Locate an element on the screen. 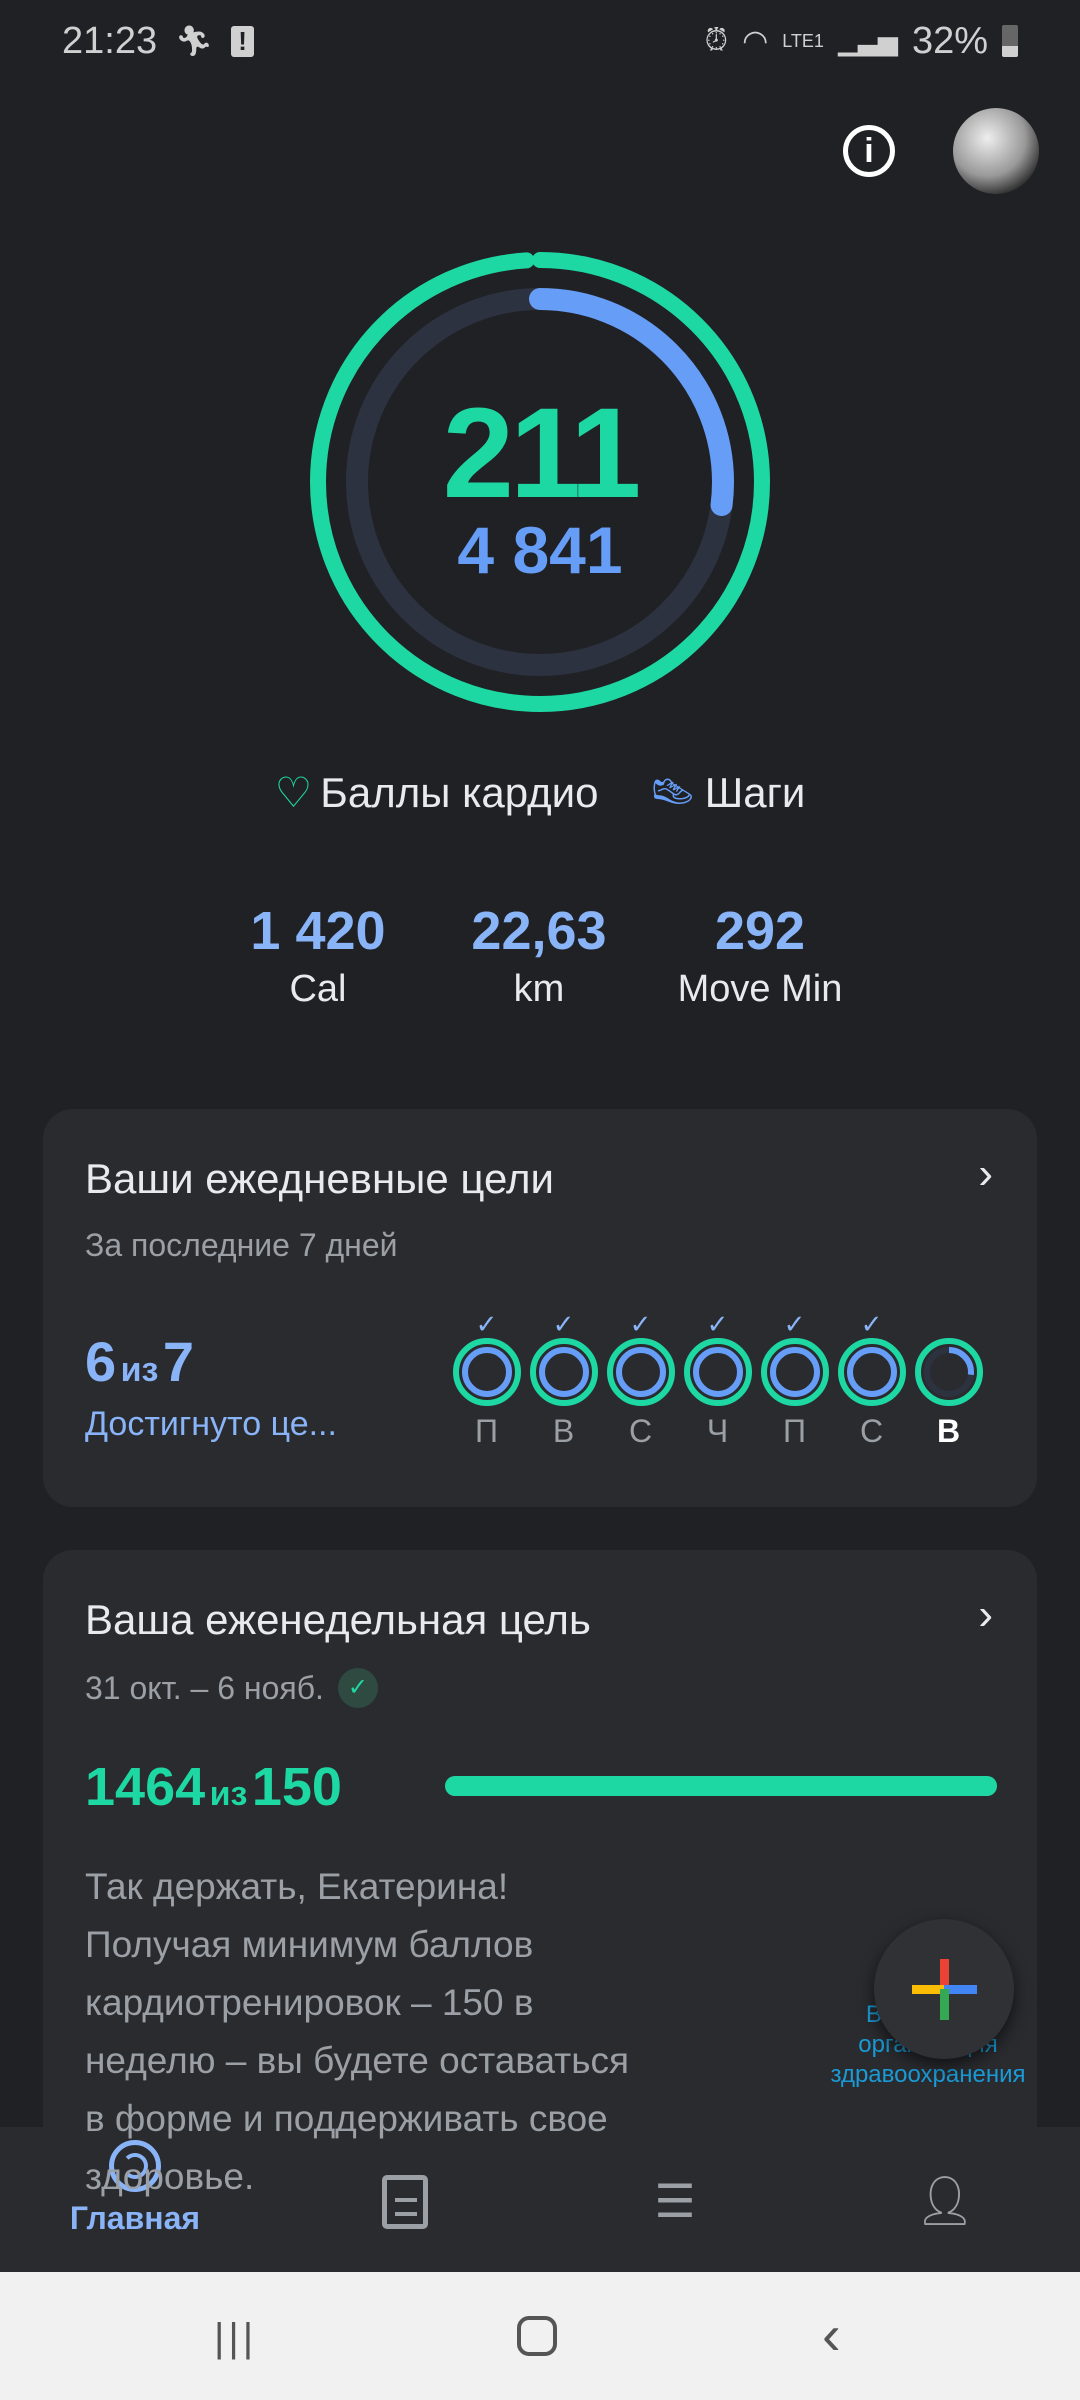  goals-achieved: 6 из 7 is located at coordinates (139, 1361).